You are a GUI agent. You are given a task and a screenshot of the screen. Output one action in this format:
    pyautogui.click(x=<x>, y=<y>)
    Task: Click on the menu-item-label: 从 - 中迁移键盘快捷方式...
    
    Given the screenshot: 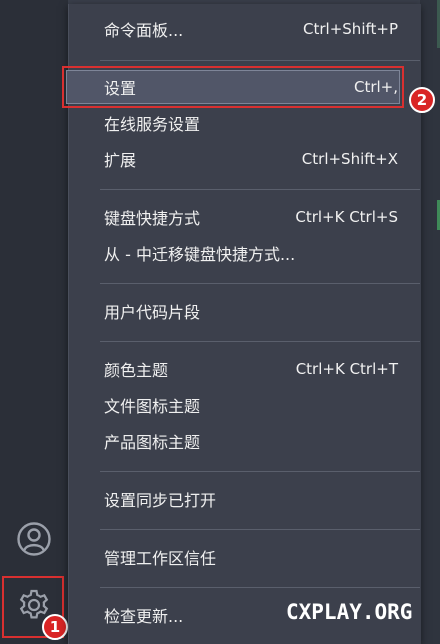 What is the action you would take?
    pyautogui.click(x=200, y=254)
    